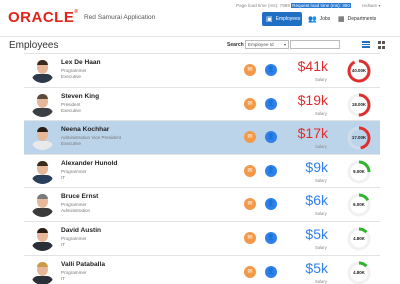  Describe the element at coordinates (371, 5) in the screenshot. I see `user-menu: redsam` at that location.